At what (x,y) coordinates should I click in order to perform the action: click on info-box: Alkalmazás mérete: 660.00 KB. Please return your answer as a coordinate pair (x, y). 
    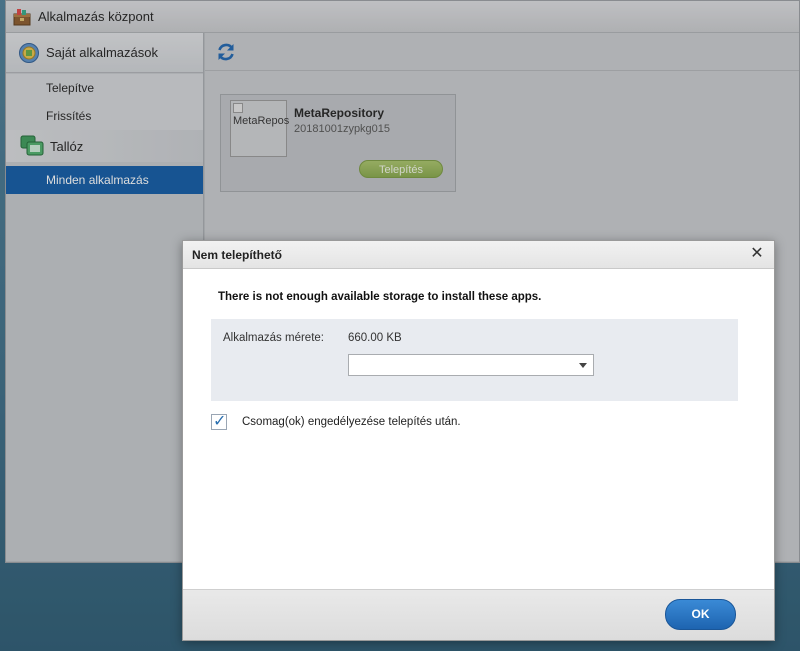
    Looking at the image, I should click on (474, 360).